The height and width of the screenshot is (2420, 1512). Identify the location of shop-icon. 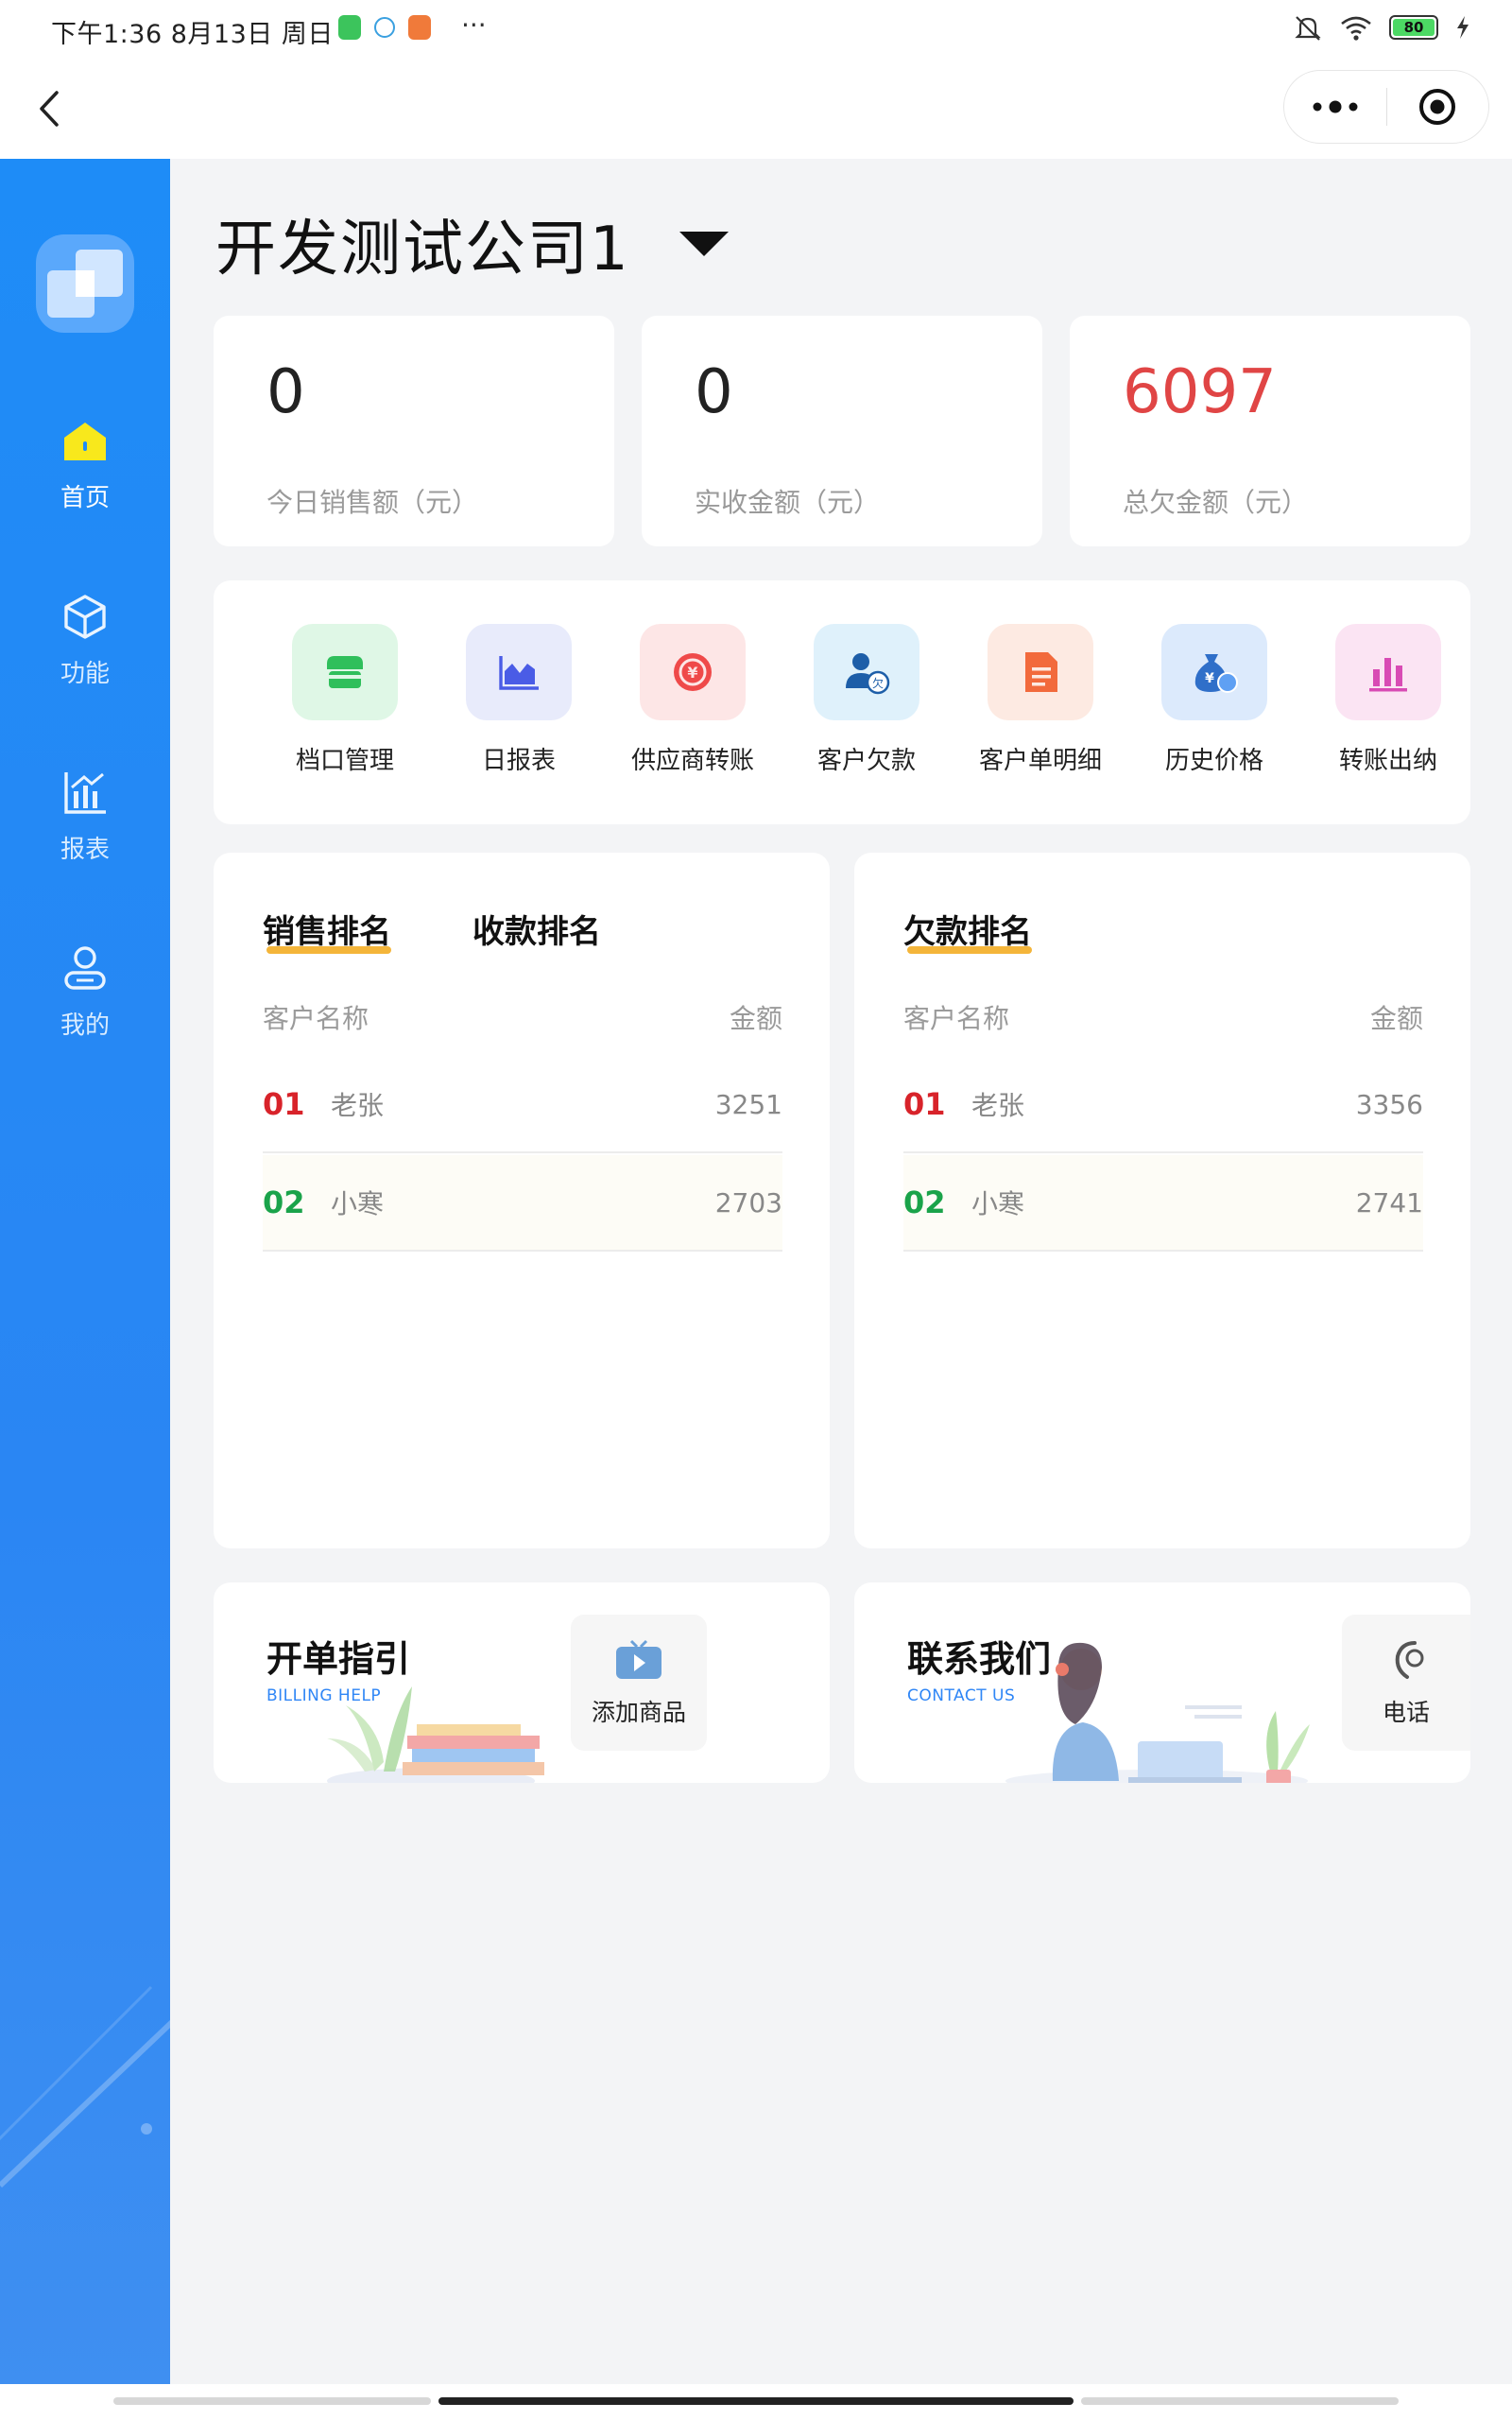
(345, 672).